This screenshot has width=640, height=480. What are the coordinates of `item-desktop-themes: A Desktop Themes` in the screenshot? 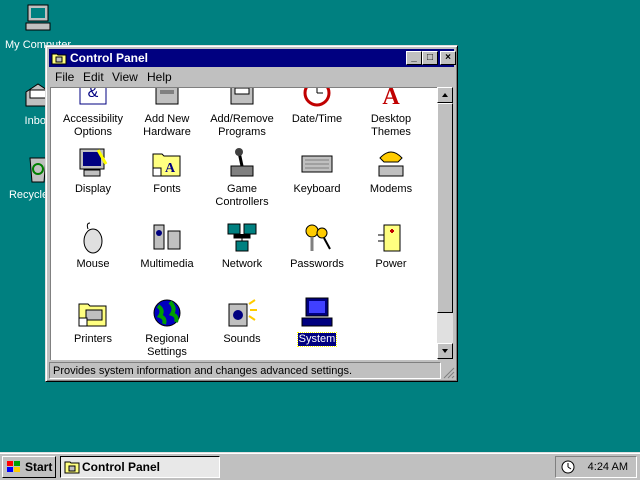 It's located at (391, 113).